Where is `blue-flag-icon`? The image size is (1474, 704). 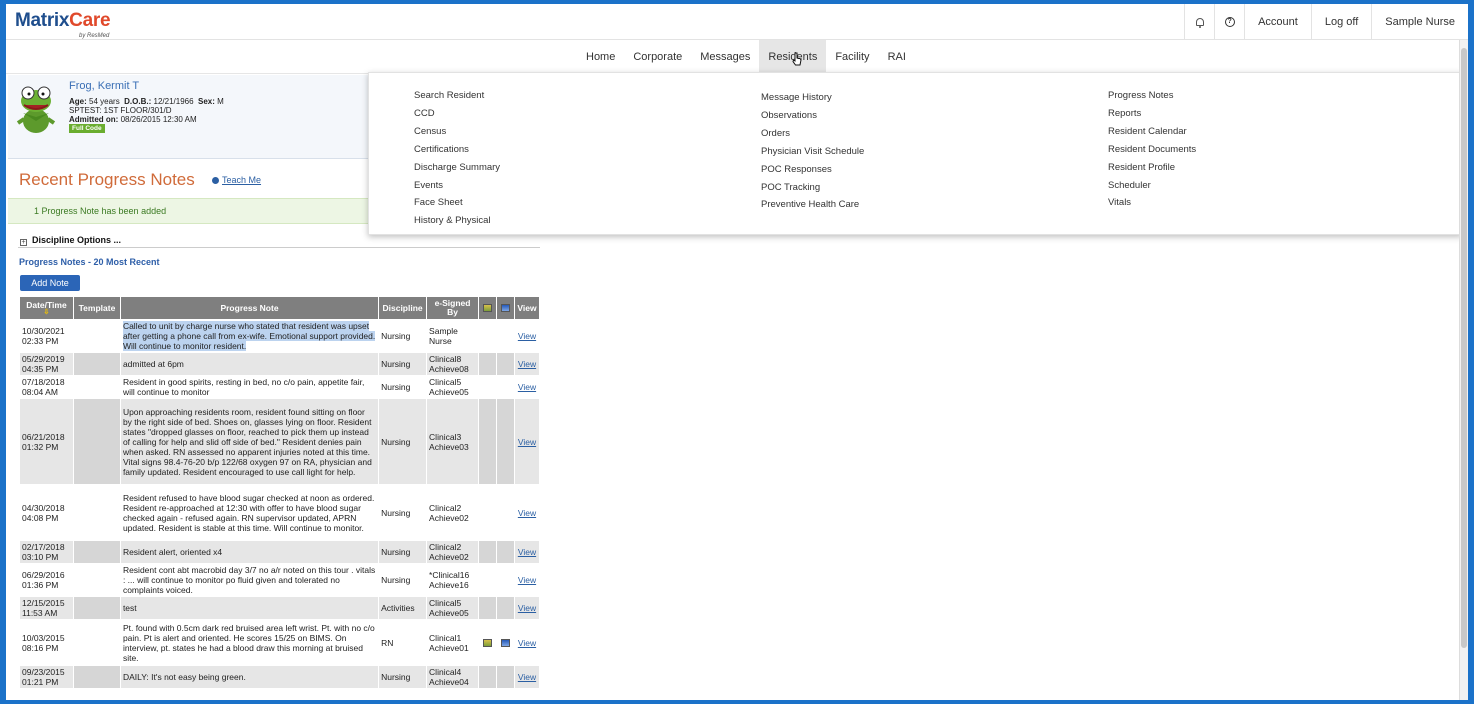 blue-flag-icon is located at coordinates (505, 643).